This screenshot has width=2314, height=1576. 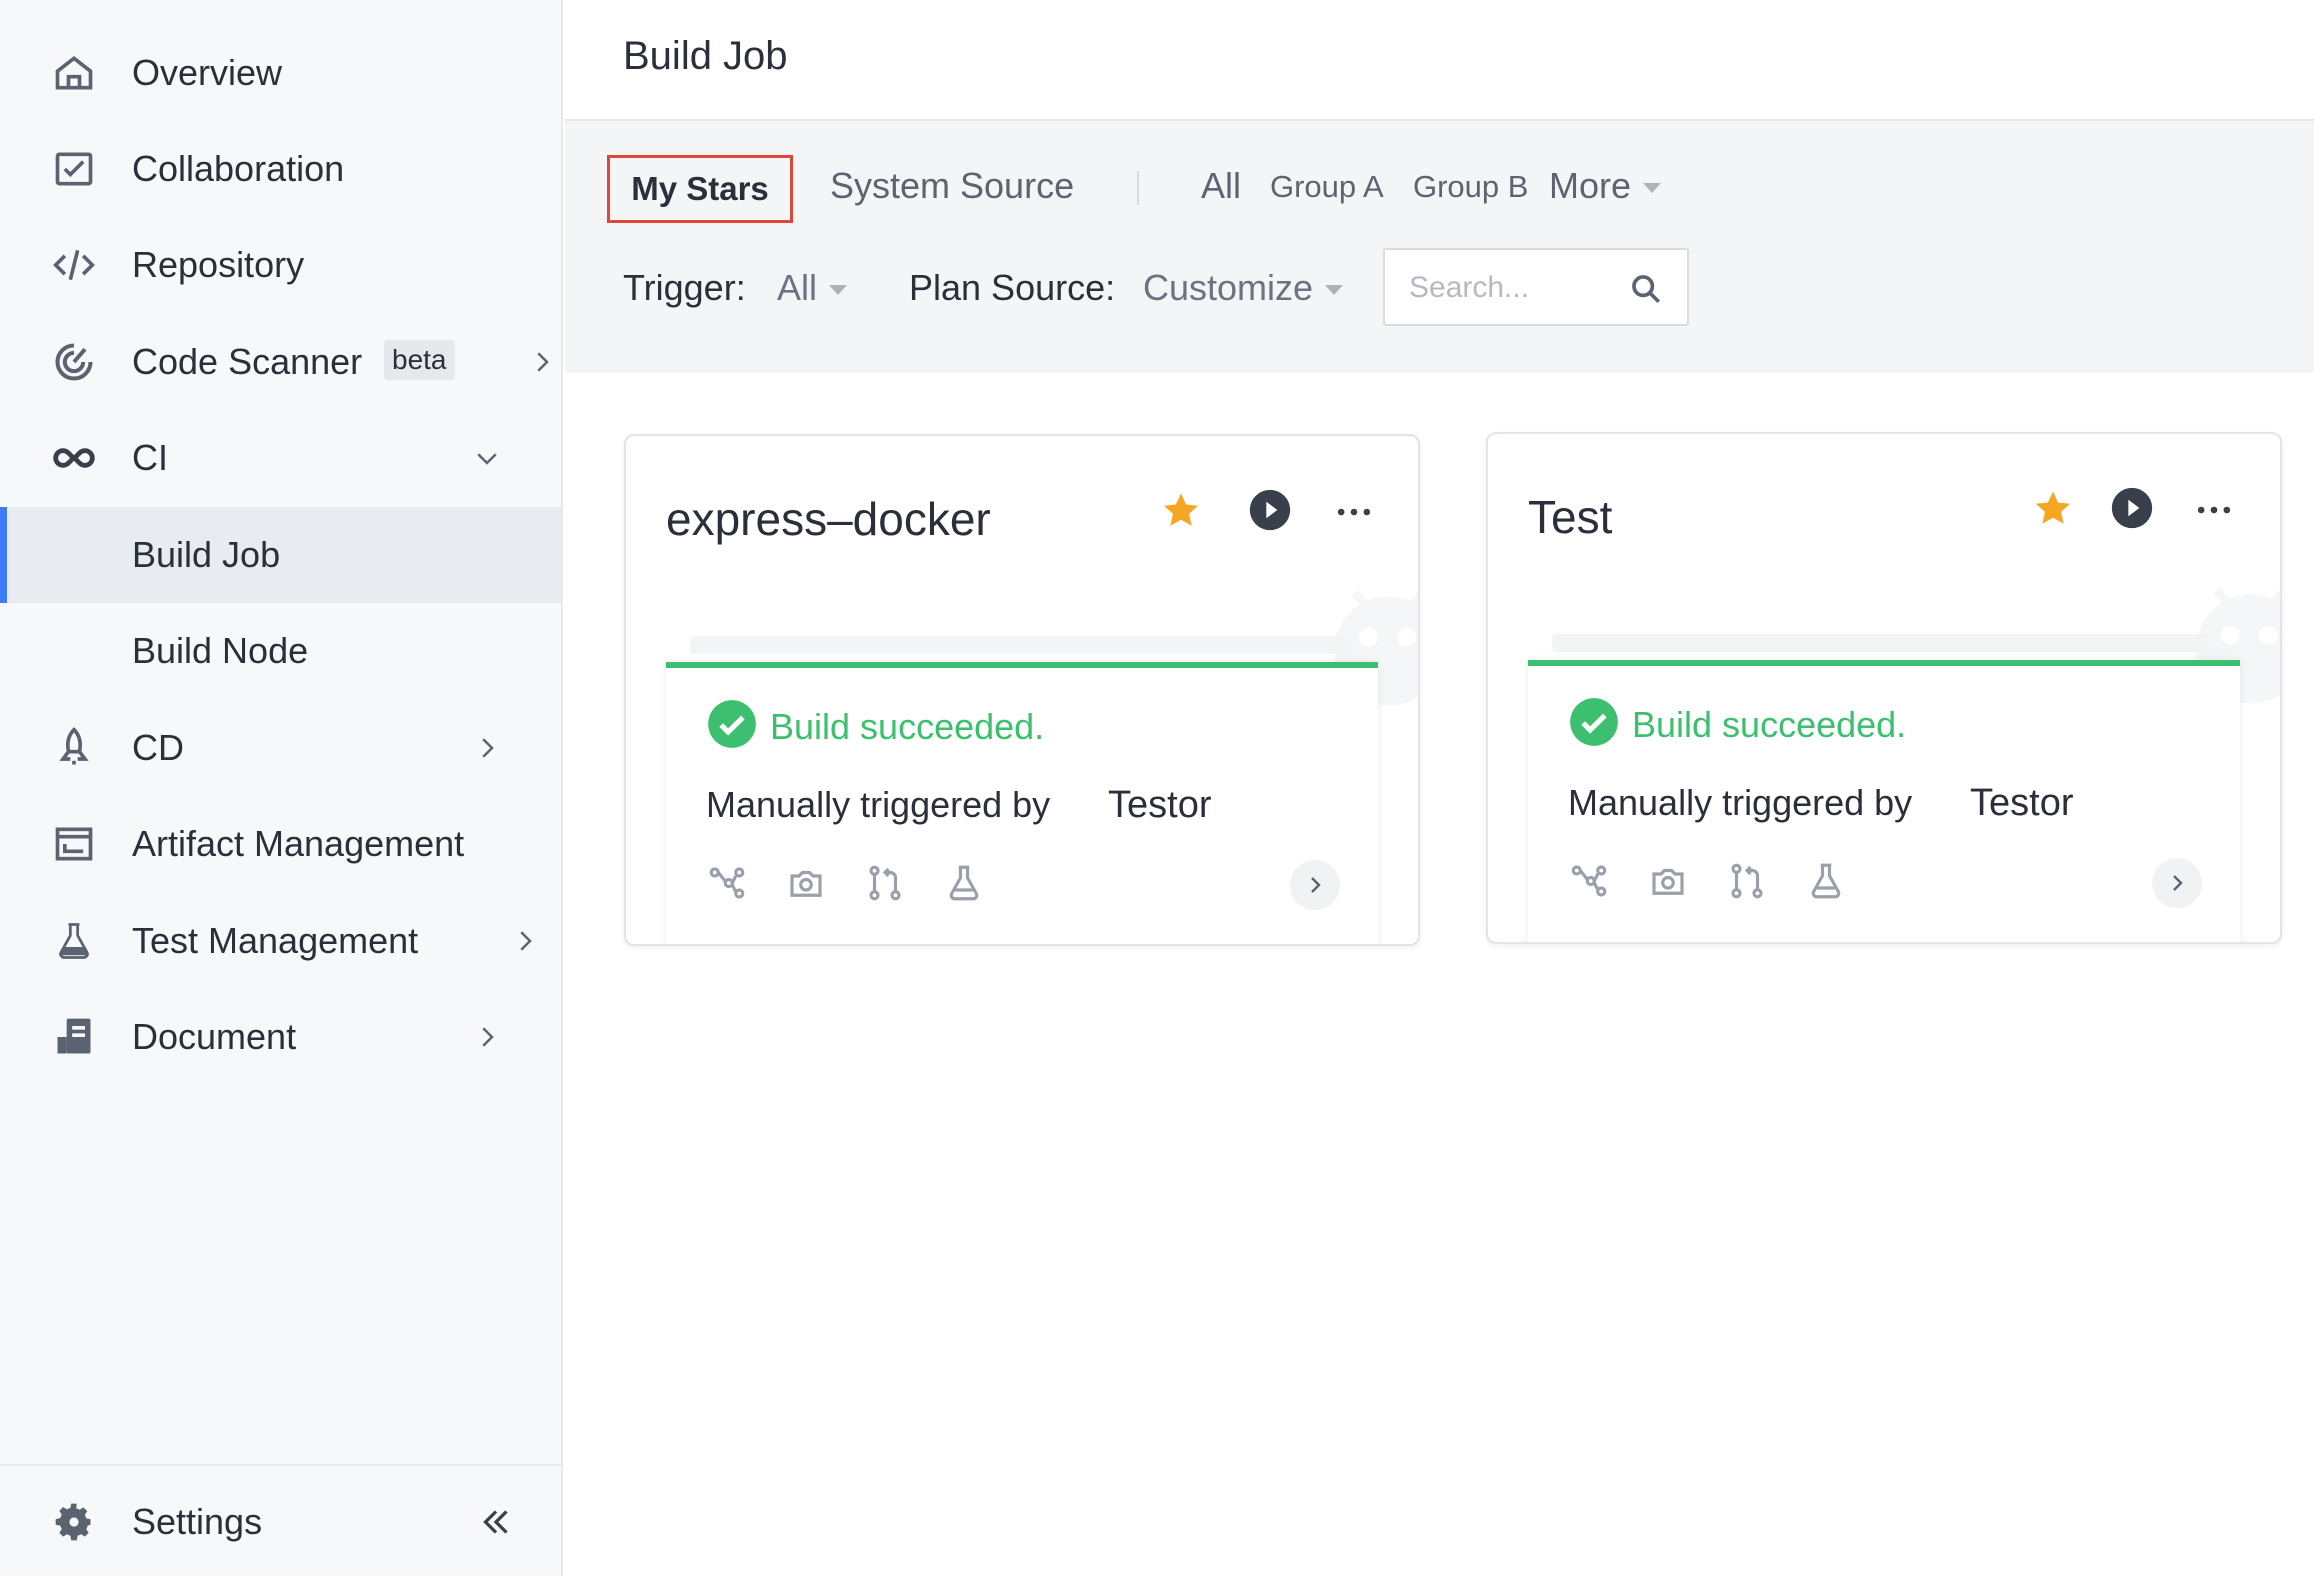 I want to click on sidebar-item-label: Collaboration, so click(x=238, y=168).